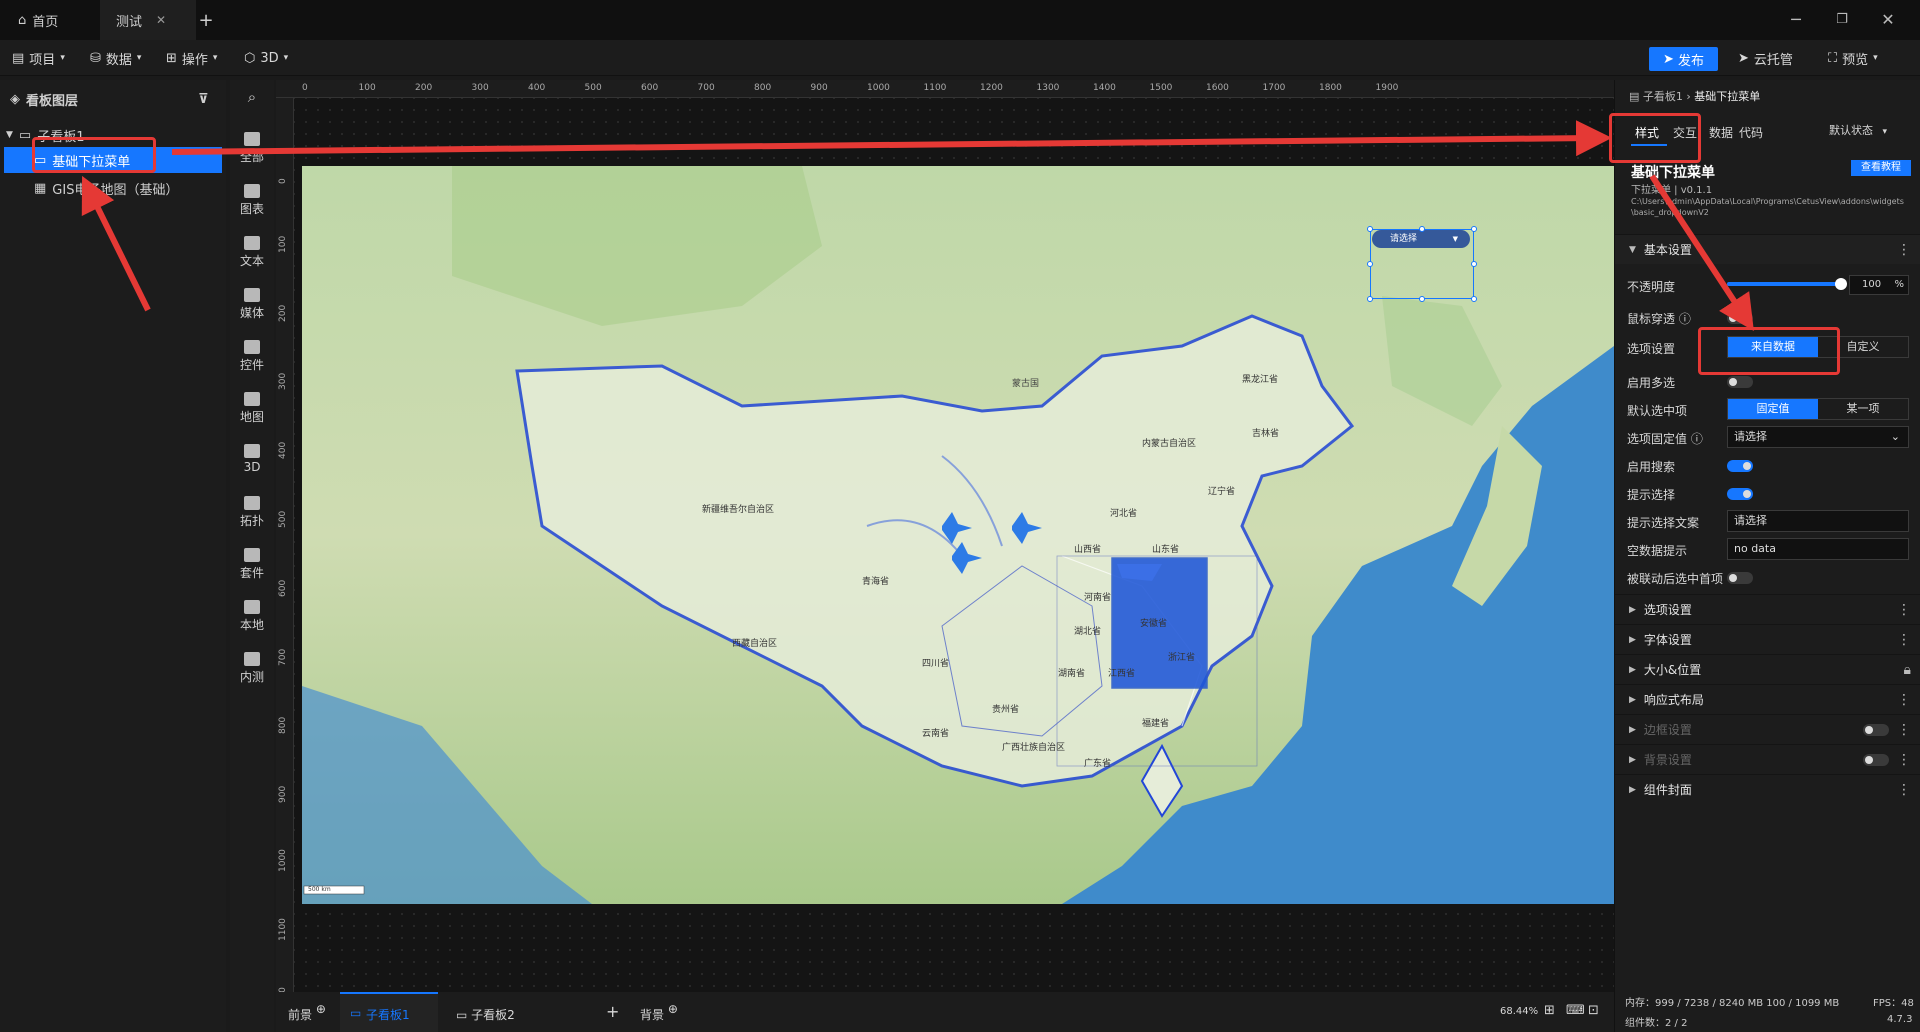 Image resolution: width=1920 pixels, height=1032 pixels. I want to click on option-setting-label: 选项设置, so click(1651, 349).